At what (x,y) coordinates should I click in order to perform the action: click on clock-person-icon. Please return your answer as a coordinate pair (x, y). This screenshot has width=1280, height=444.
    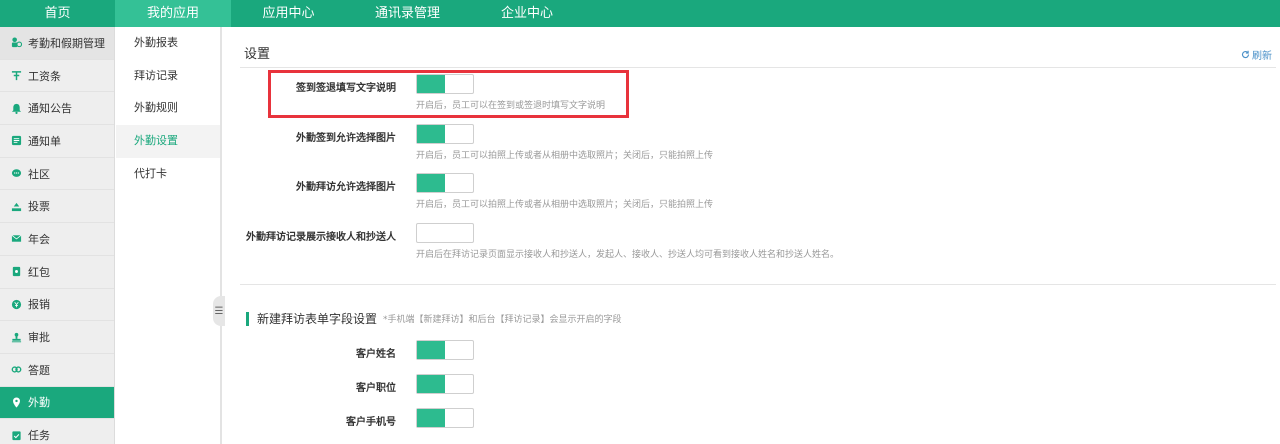
    Looking at the image, I should click on (16, 42).